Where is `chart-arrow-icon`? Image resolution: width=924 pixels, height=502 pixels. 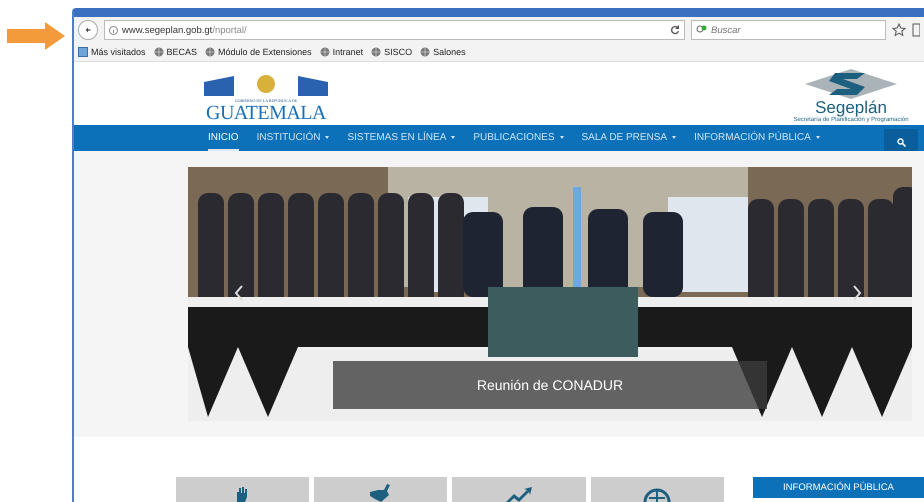 chart-arrow-icon is located at coordinates (519, 494).